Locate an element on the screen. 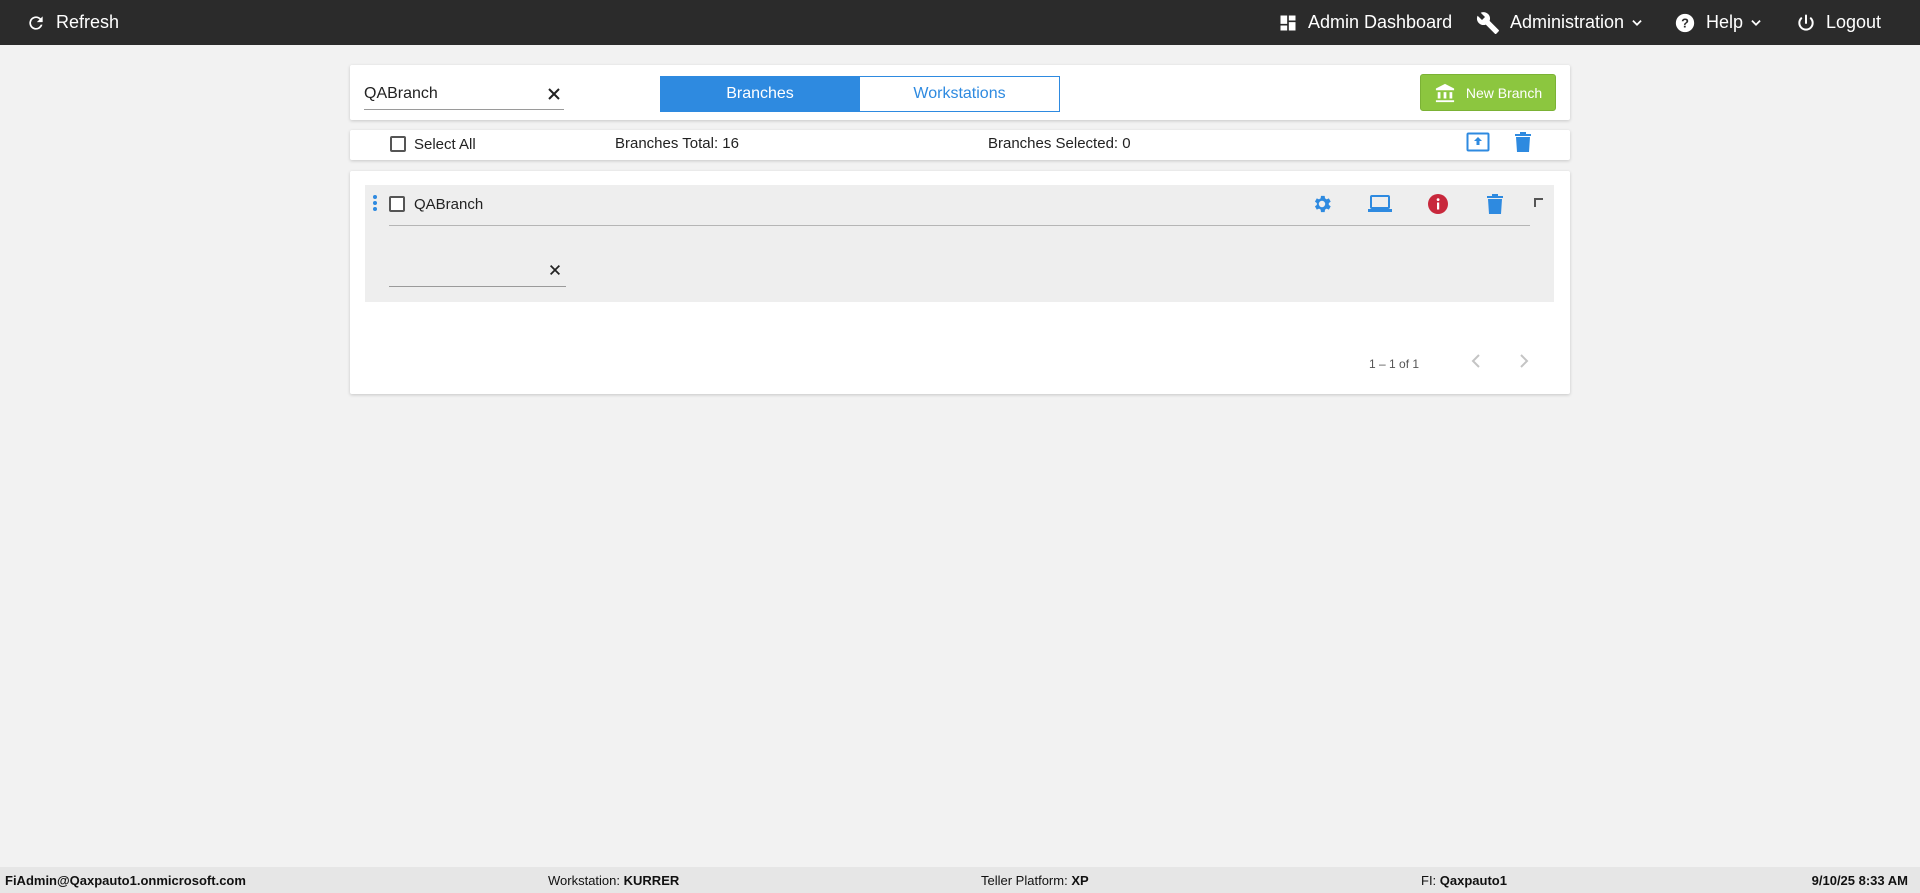 The image size is (1920, 893). help-icon: ? is located at coordinates (1685, 23).